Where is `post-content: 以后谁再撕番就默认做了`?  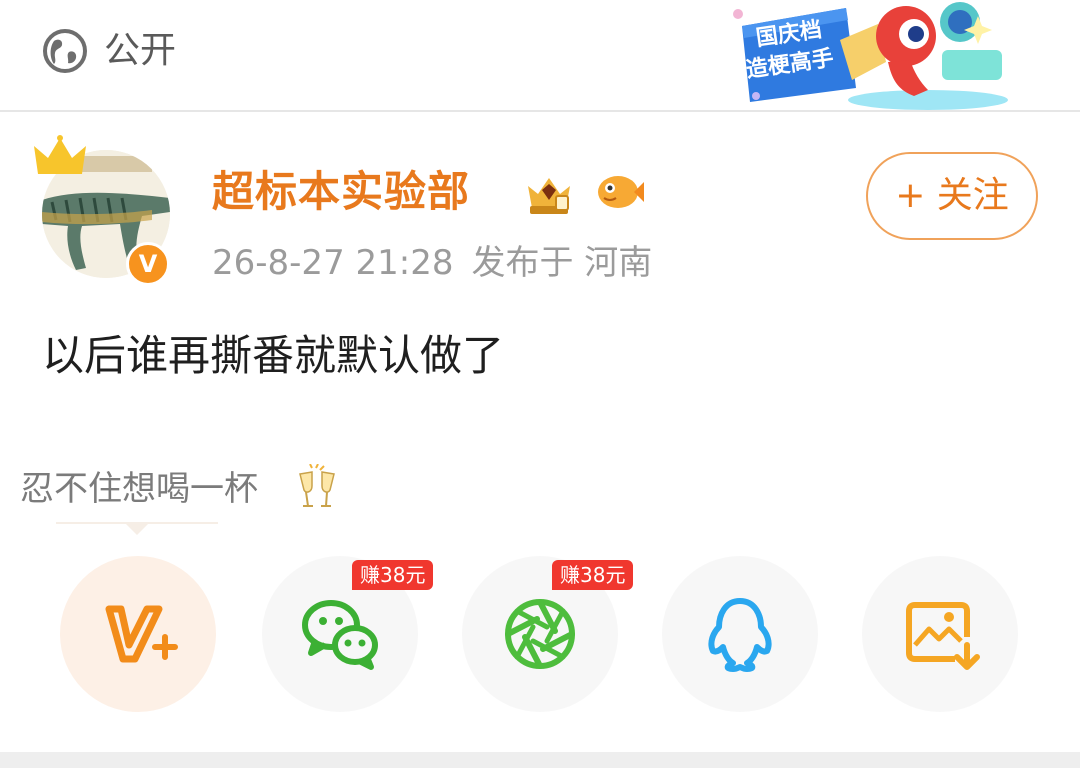
post-content: 以后谁再撕番就默认做了 is located at coordinates (273, 355).